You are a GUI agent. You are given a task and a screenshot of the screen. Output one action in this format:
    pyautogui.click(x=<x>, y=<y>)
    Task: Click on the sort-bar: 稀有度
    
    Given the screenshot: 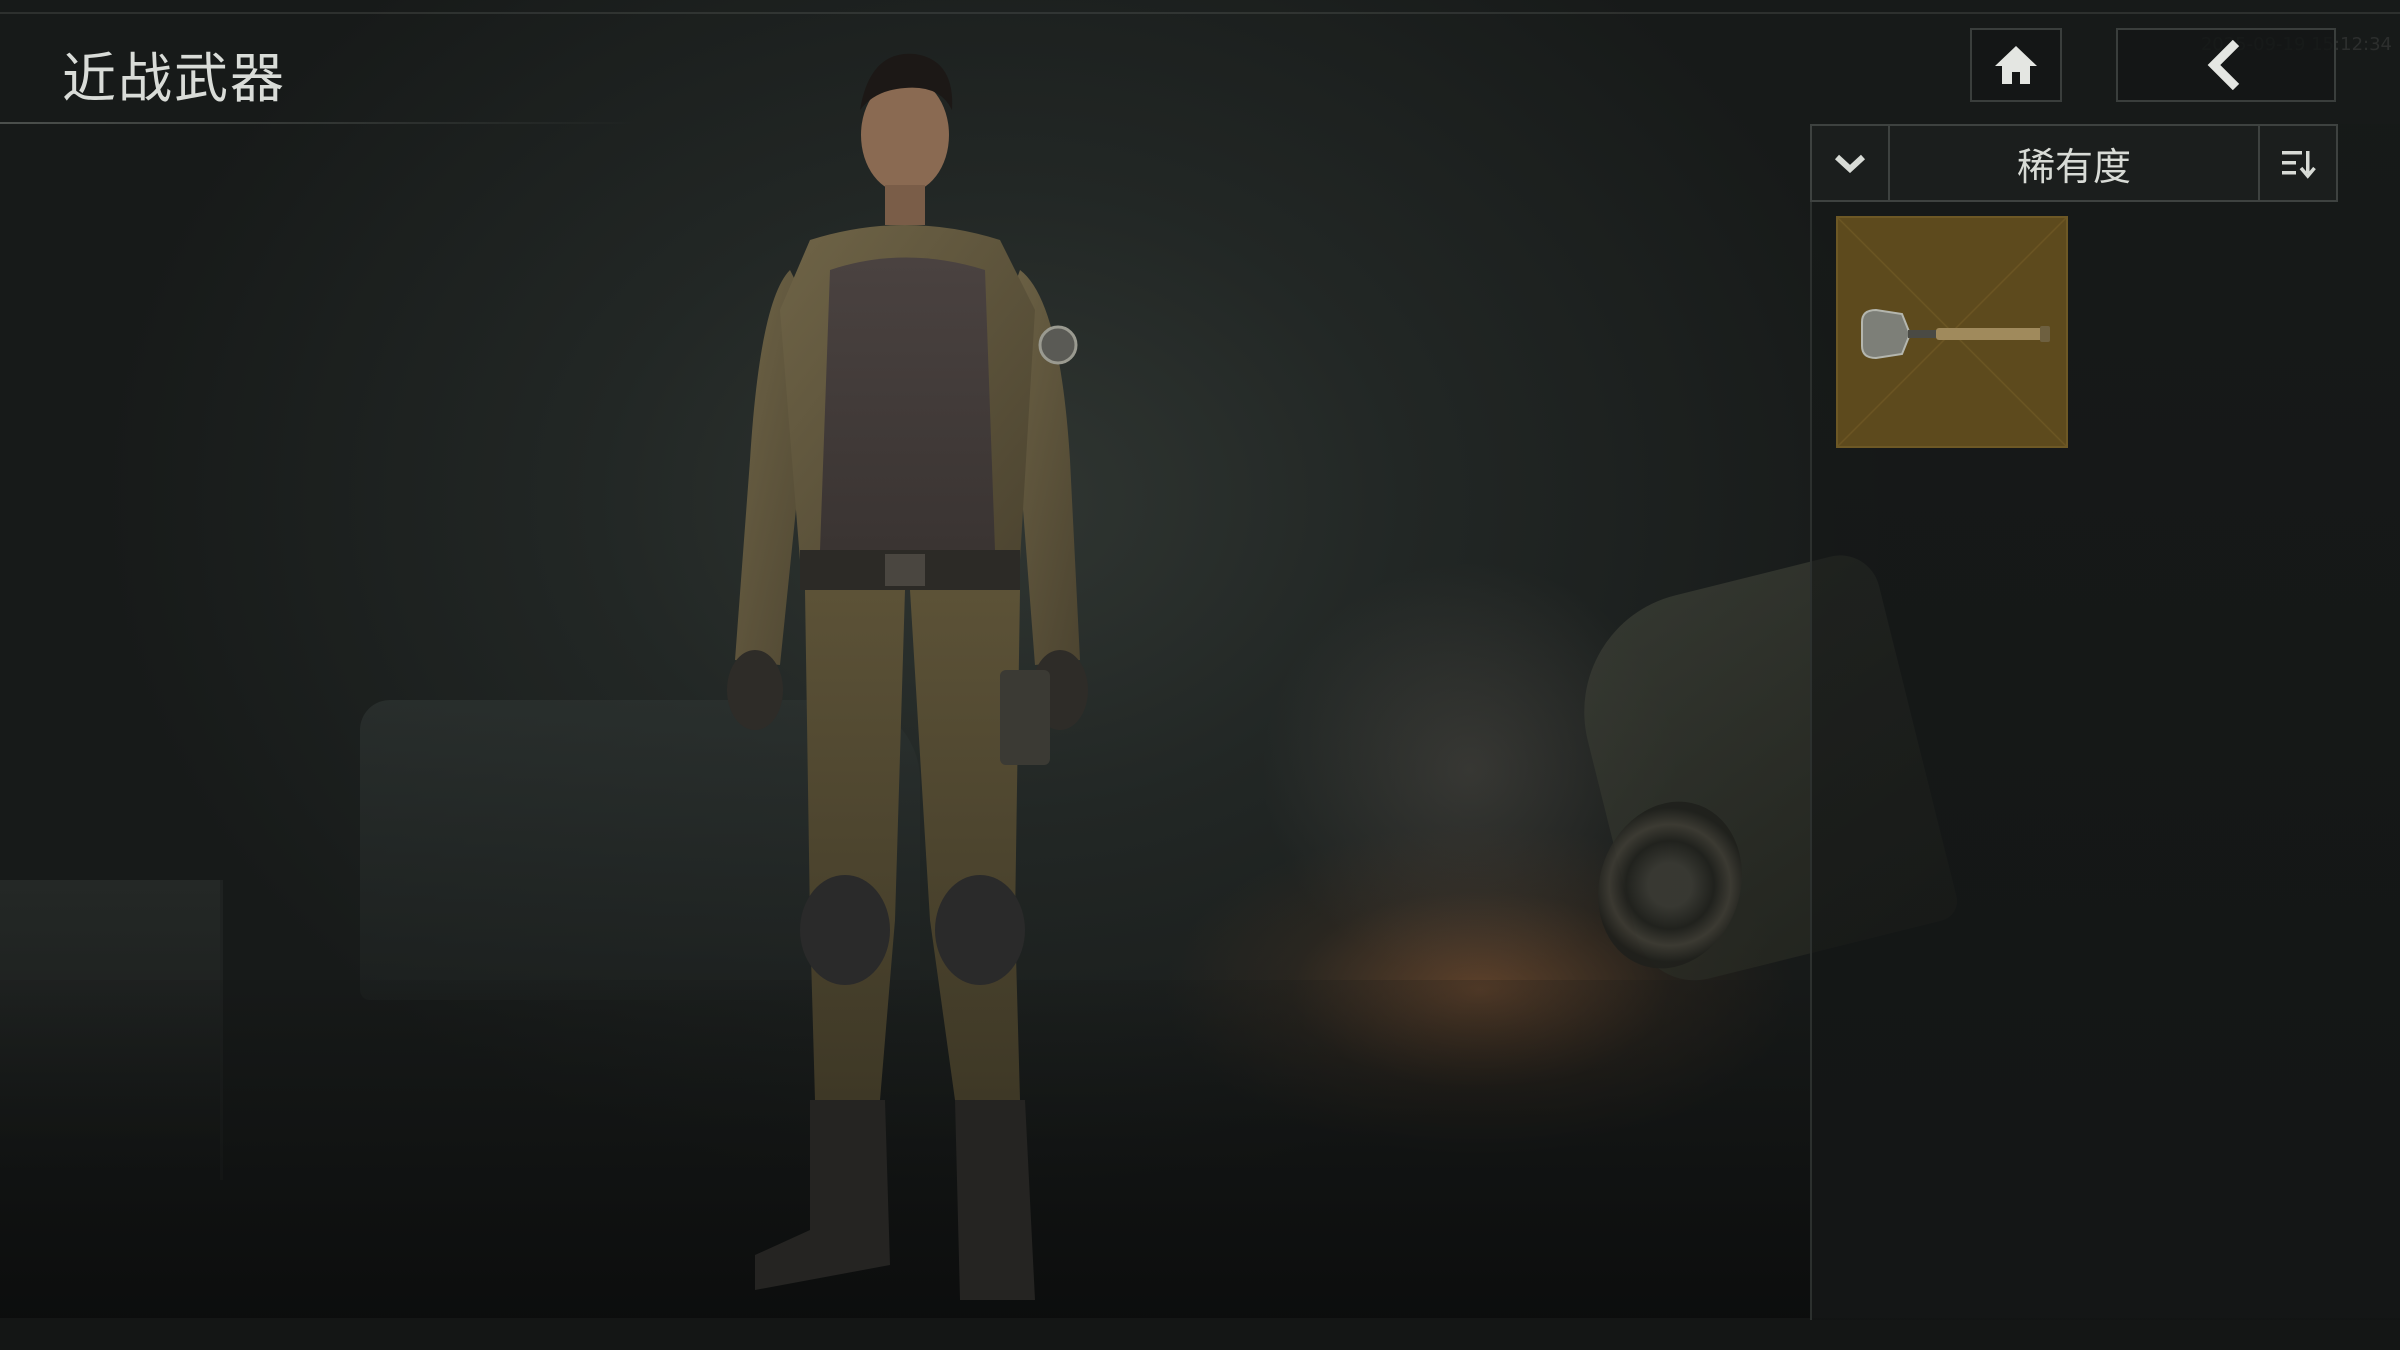 What is the action you would take?
    pyautogui.click(x=2074, y=163)
    